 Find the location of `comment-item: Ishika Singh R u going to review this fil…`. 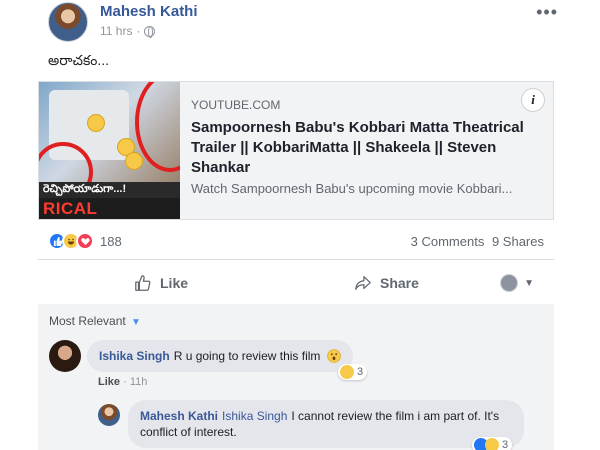

comment-item: Ishika Singh R u going to review this fil… is located at coordinates (201, 356).